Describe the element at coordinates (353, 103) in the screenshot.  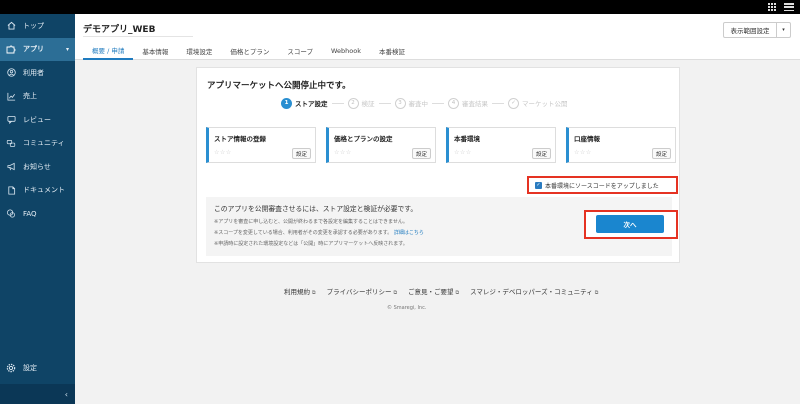
I see `step-number: 2` at that location.